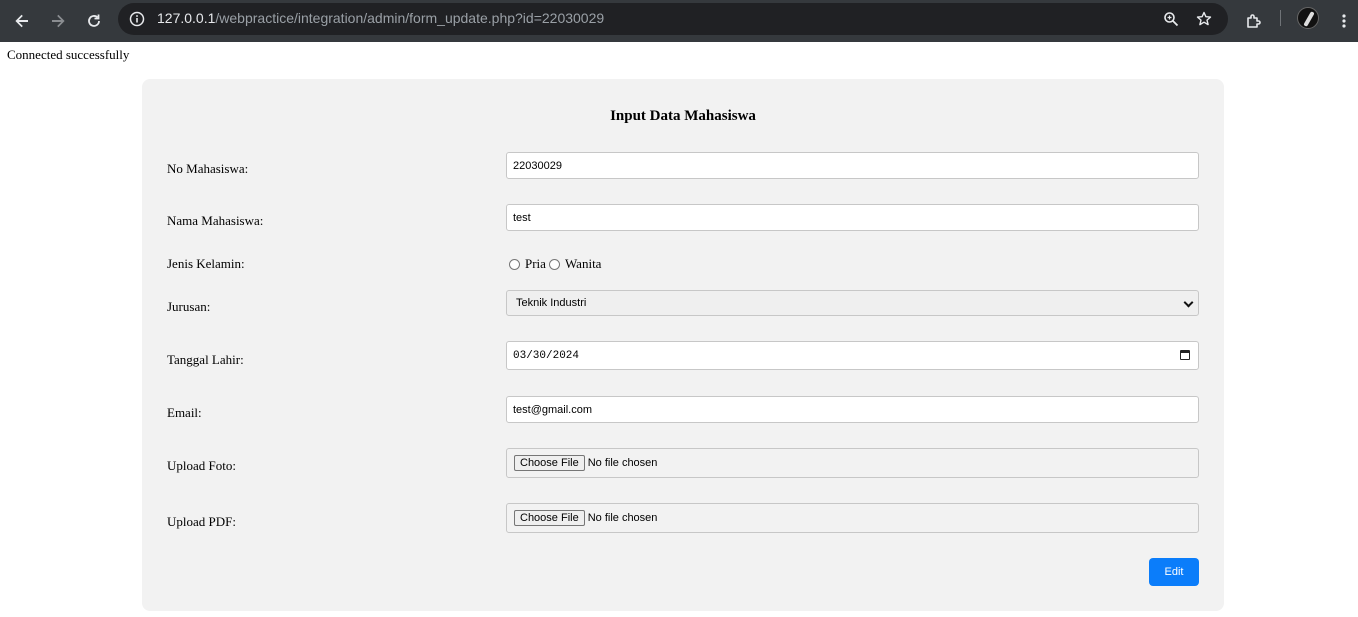  What do you see at coordinates (1280, 18) in the screenshot?
I see `toolbar-separator` at bounding box center [1280, 18].